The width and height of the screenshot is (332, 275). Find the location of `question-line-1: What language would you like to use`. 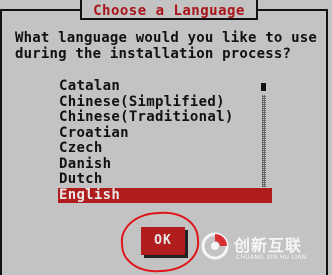

question-line-1: What language would you like to use is located at coordinates (166, 38).